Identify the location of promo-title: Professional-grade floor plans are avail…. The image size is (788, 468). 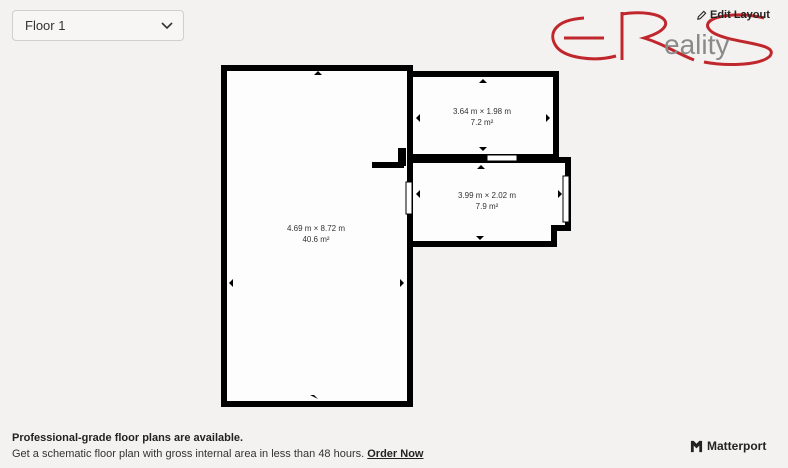
(128, 438).